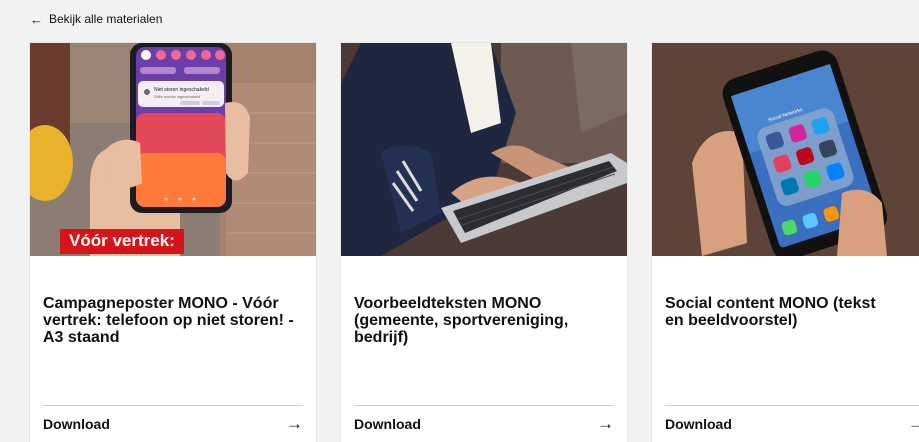 The width and height of the screenshot is (919, 442). What do you see at coordinates (106, 19) in the screenshot?
I see `back-link-label: Bekijk alle materialen` at bounding box center [106, 19].